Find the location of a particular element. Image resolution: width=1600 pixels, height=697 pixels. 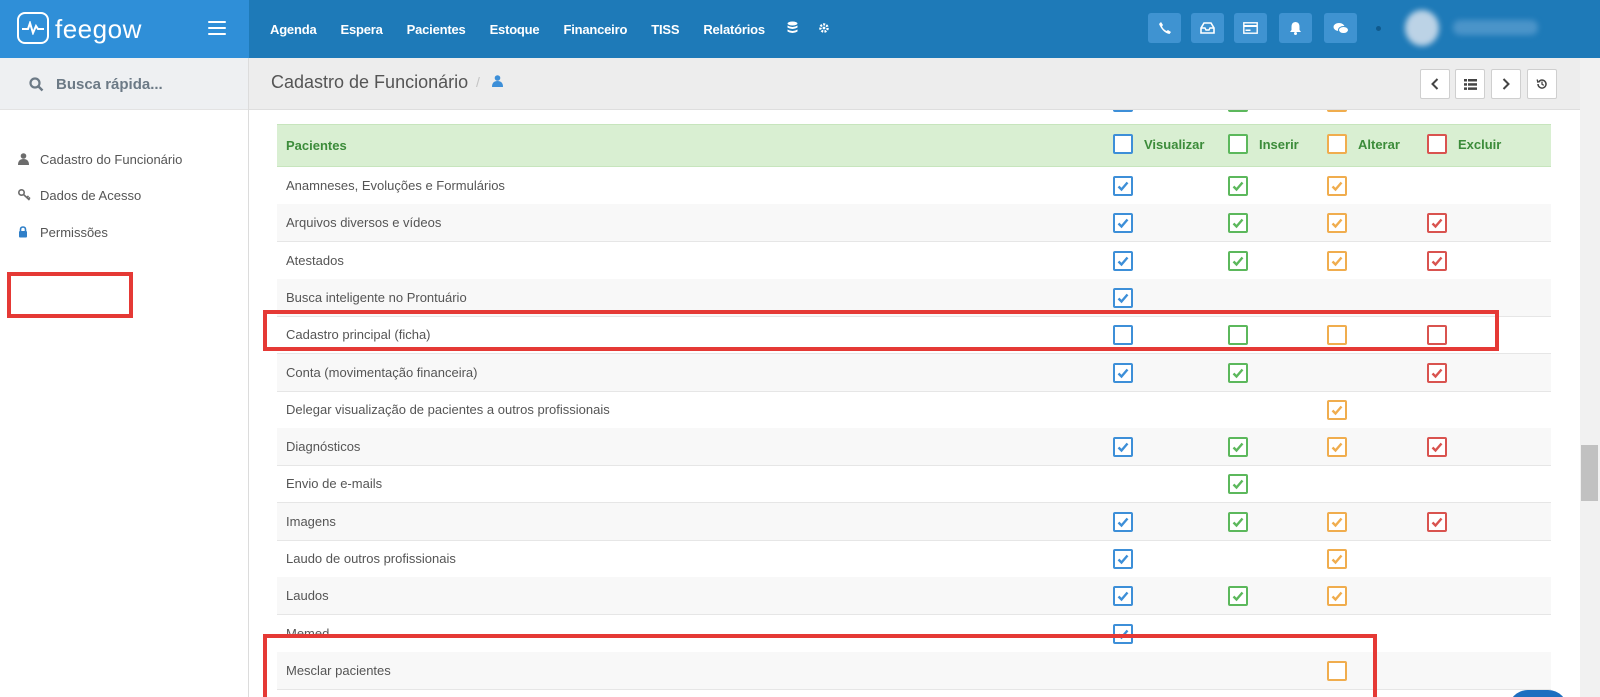

permission-label: Envio de e-mails is located at coordinates (334, 484).